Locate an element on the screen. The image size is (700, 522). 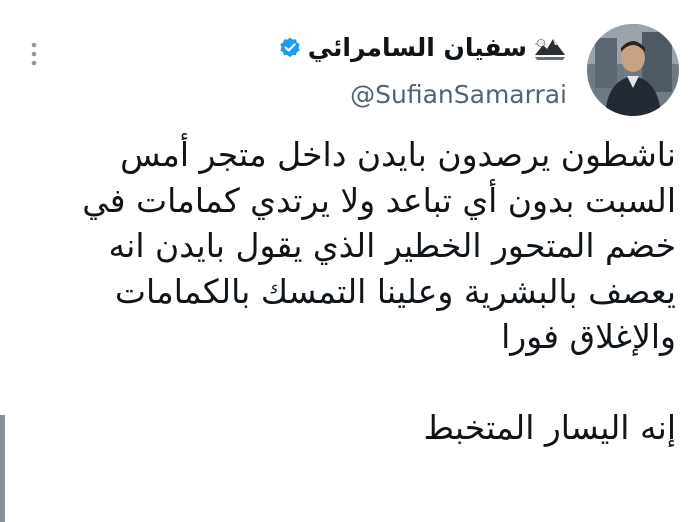
edge-divider is located at coordinates (2, 468).